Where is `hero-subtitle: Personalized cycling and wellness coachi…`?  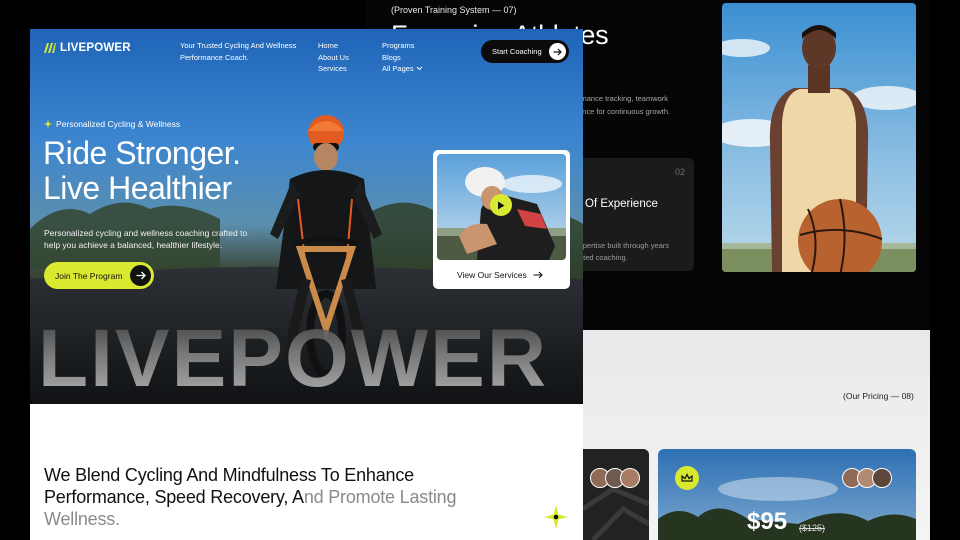 hero-subtitle: Personalized cycling and wellness coachi… is located at coordinates (146, 239).